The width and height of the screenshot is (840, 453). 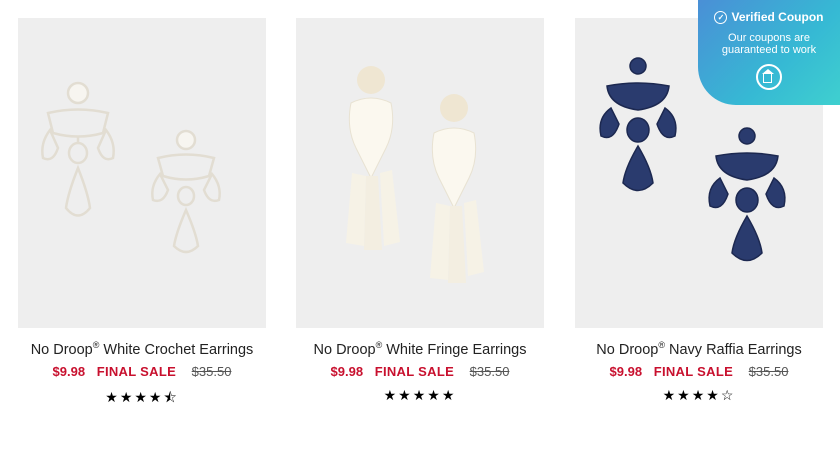 I want to click on star-rating: ★★★★⯪, so click(x=142, y=397).